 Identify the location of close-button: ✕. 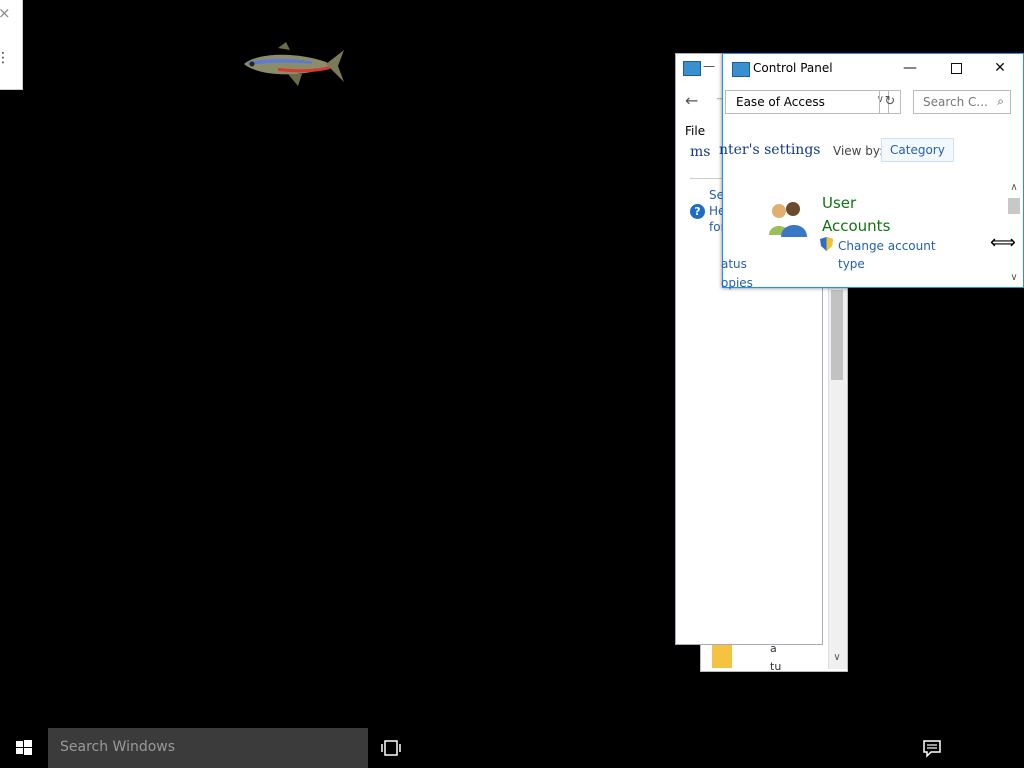
(1000, 69).